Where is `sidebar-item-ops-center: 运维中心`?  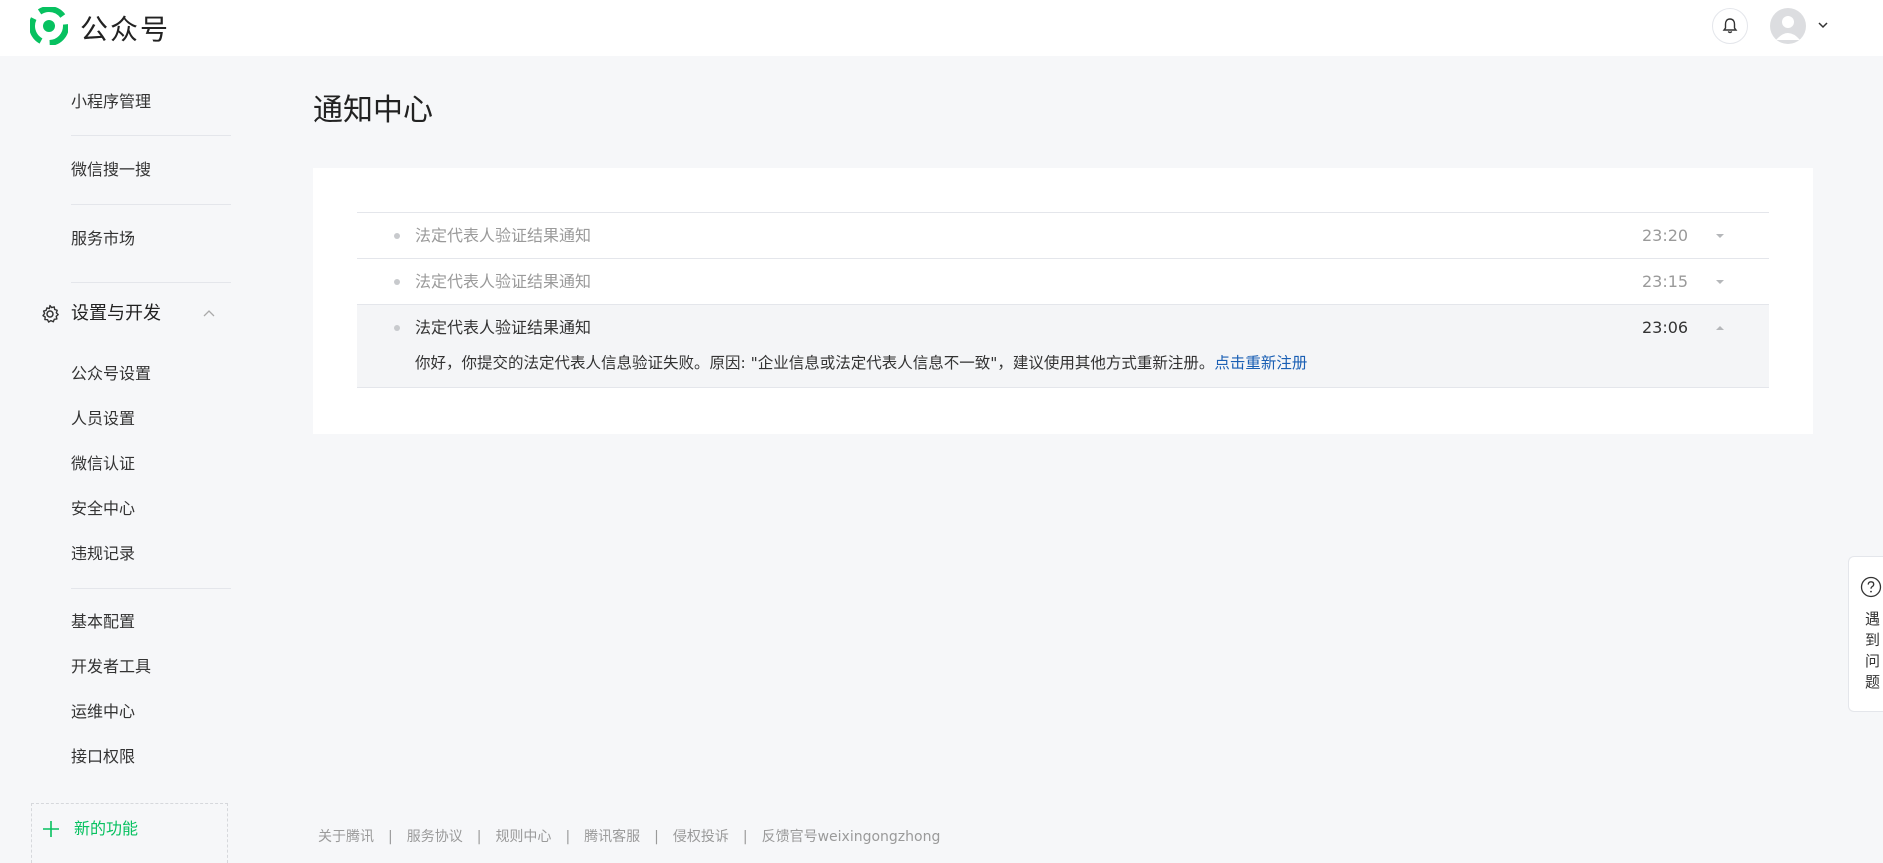
sidebar-item-ops-center: 运维中心 is located at coordinates (103, 712).